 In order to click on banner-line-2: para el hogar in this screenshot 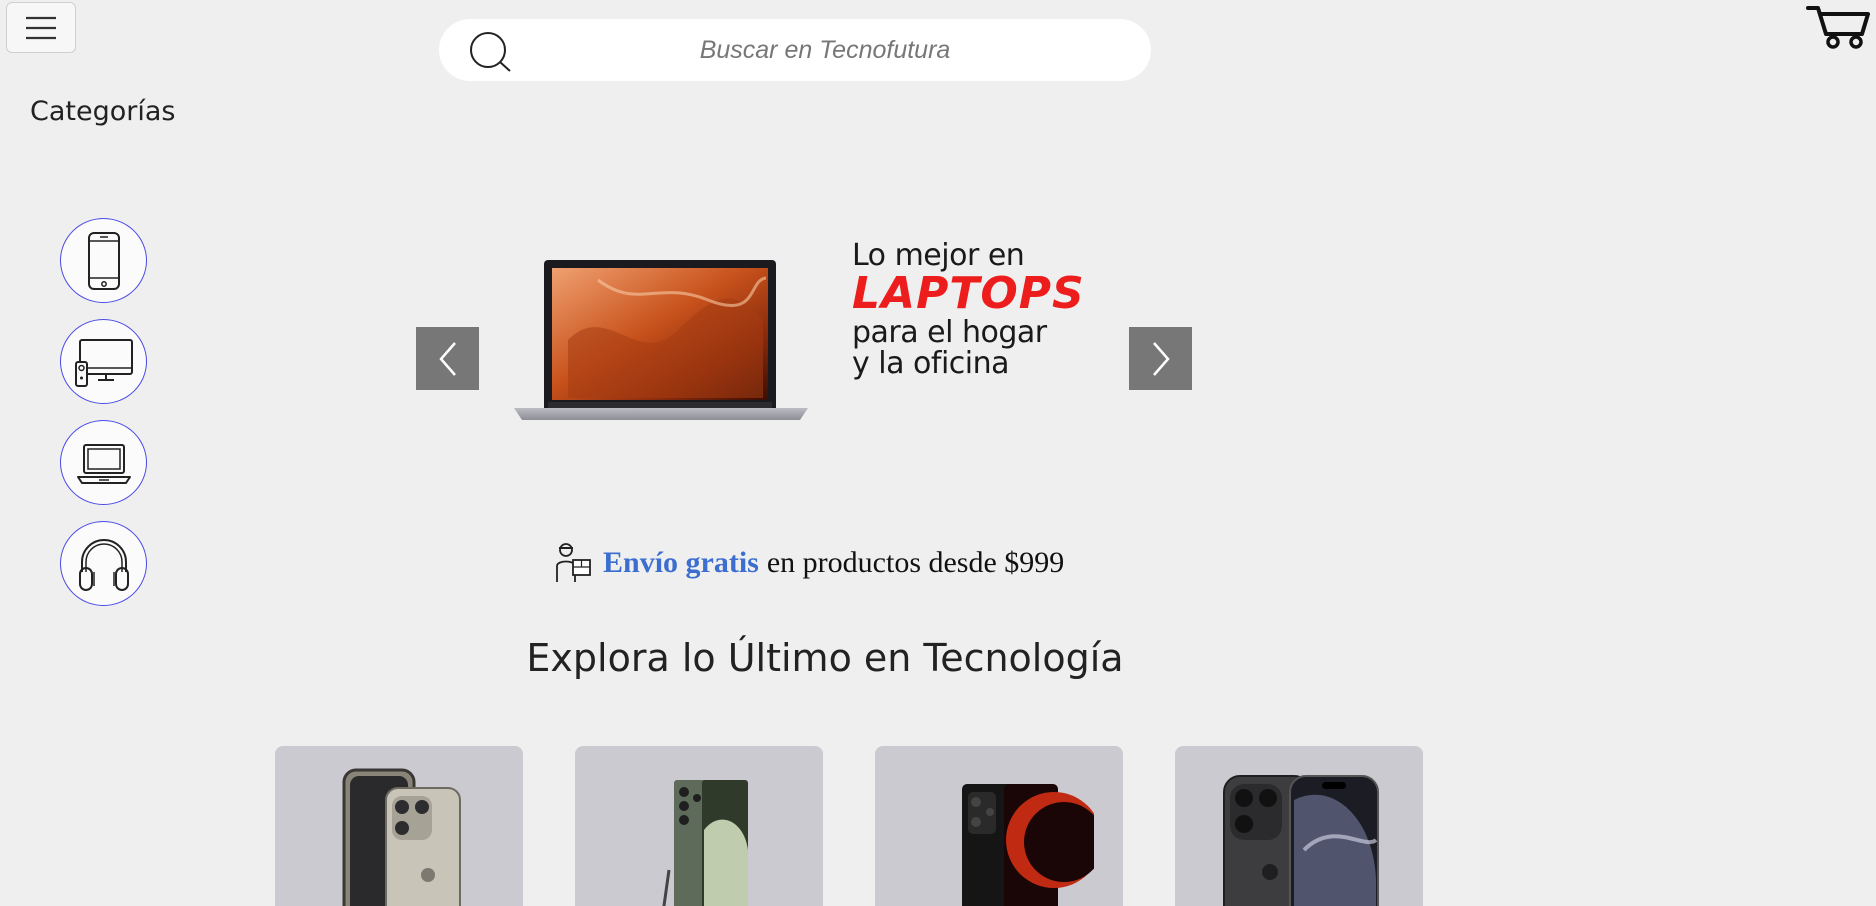, I will do `click(949, 332)`.